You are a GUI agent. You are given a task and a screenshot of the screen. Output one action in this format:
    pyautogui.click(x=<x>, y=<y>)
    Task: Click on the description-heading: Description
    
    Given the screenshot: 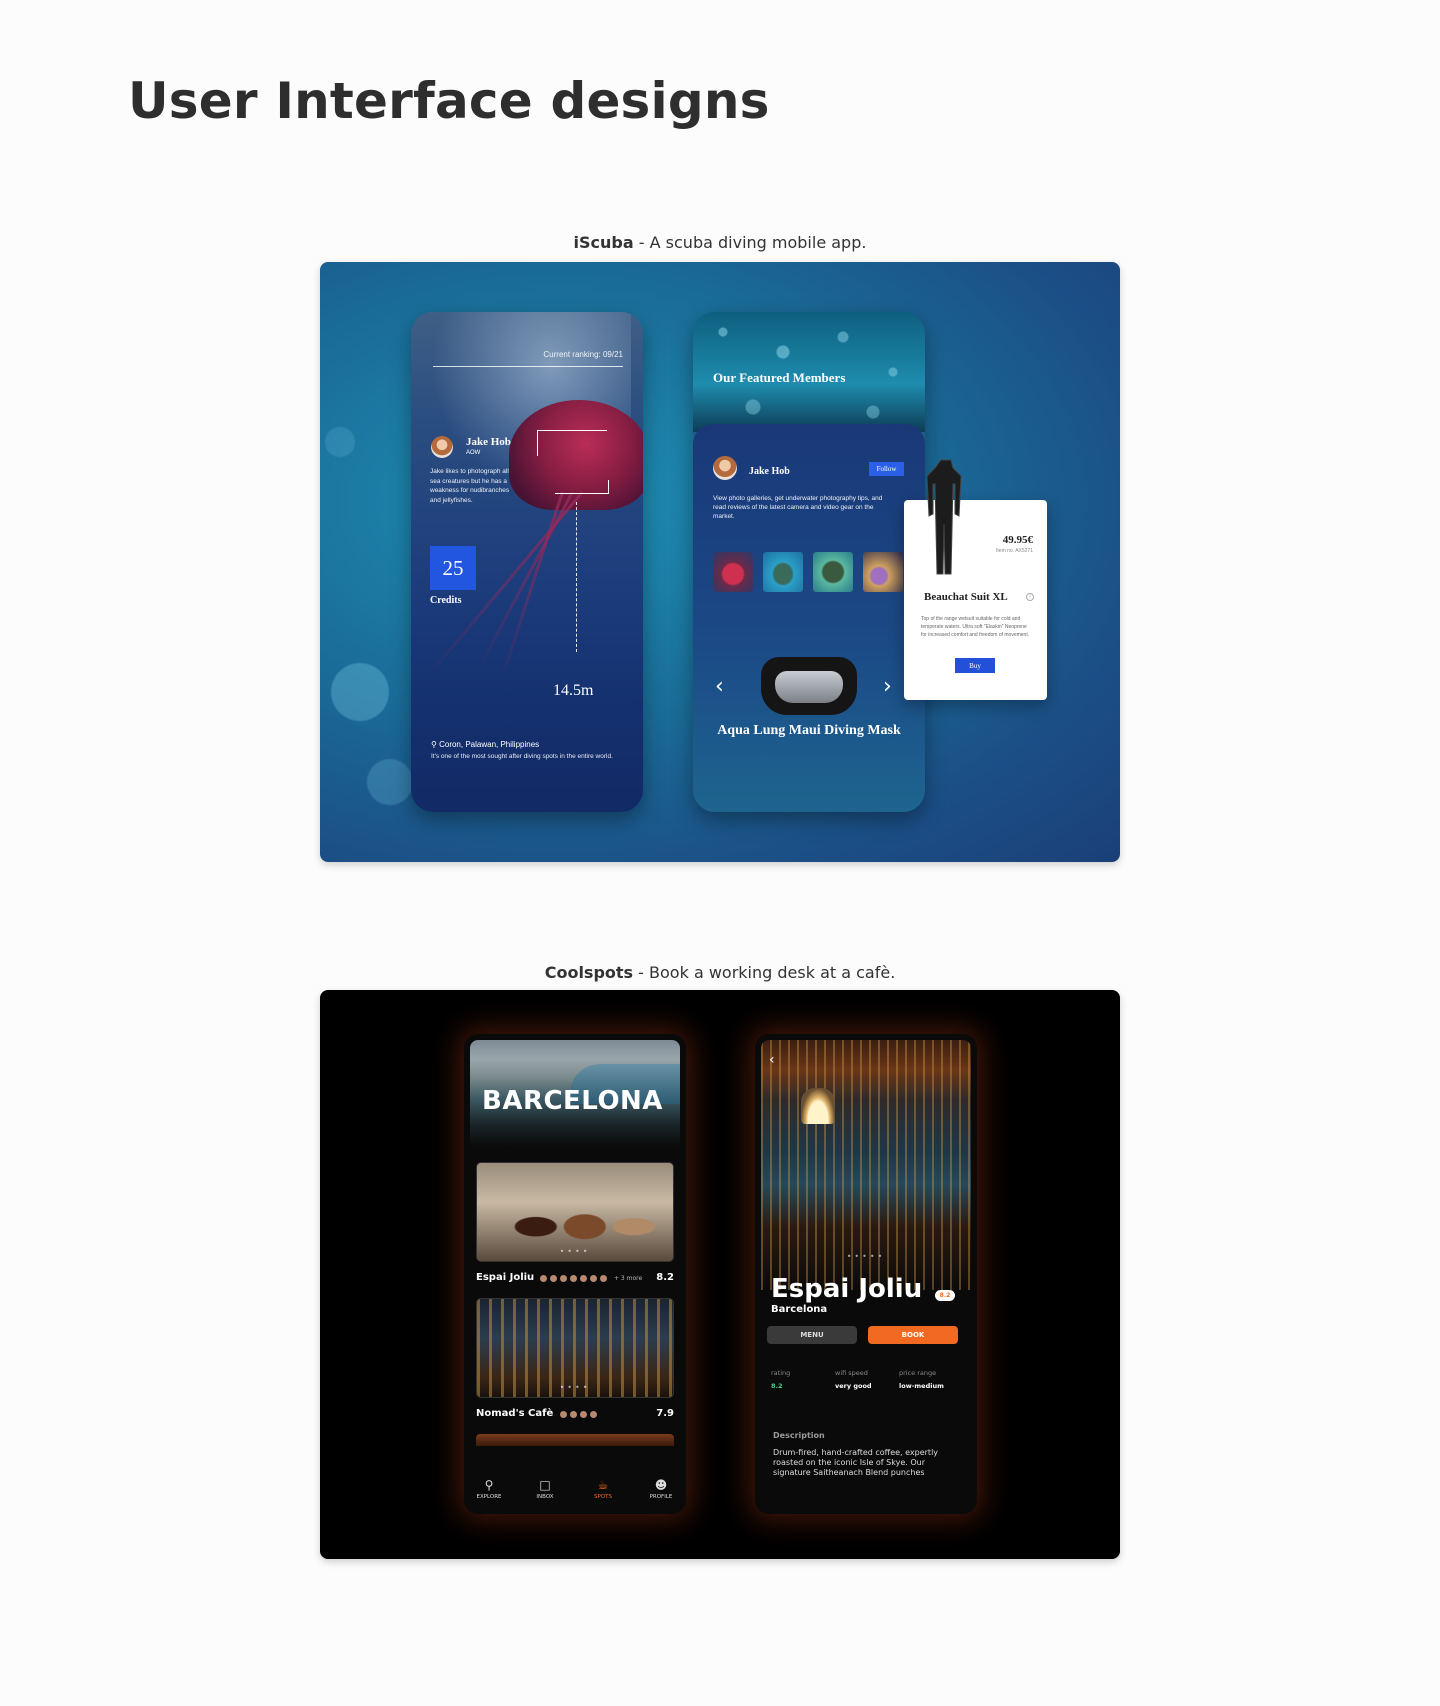 What is the action you would take?
    pyautogui.click(x=799, y=1435)
    